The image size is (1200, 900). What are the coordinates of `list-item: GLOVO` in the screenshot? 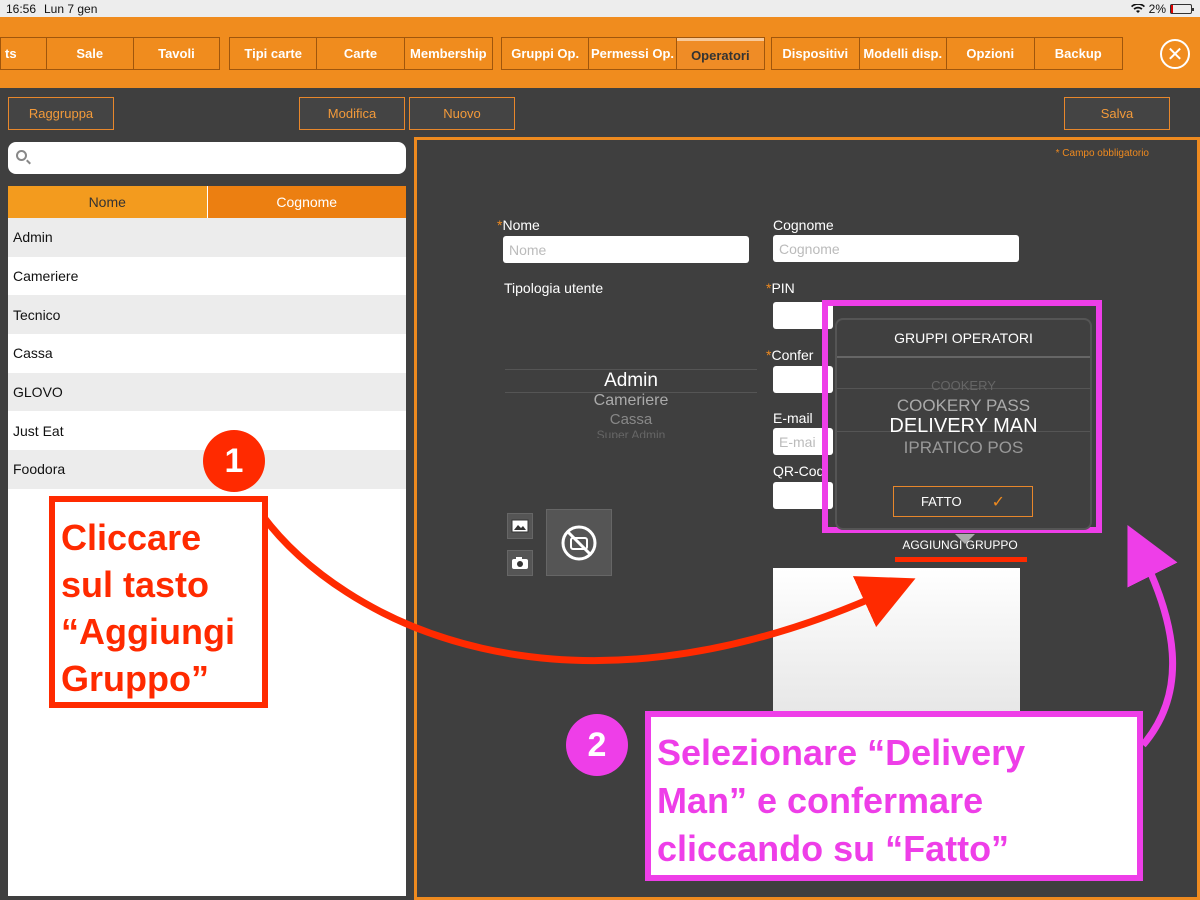 It's located at (207, 392).